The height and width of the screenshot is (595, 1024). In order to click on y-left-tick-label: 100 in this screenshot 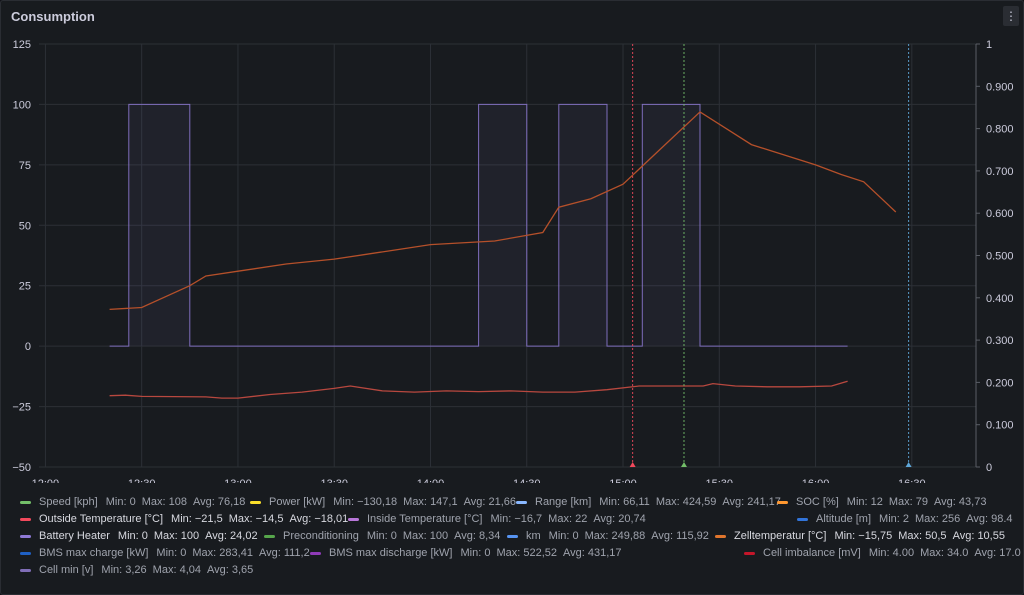, I will do `click(22, 105)`.